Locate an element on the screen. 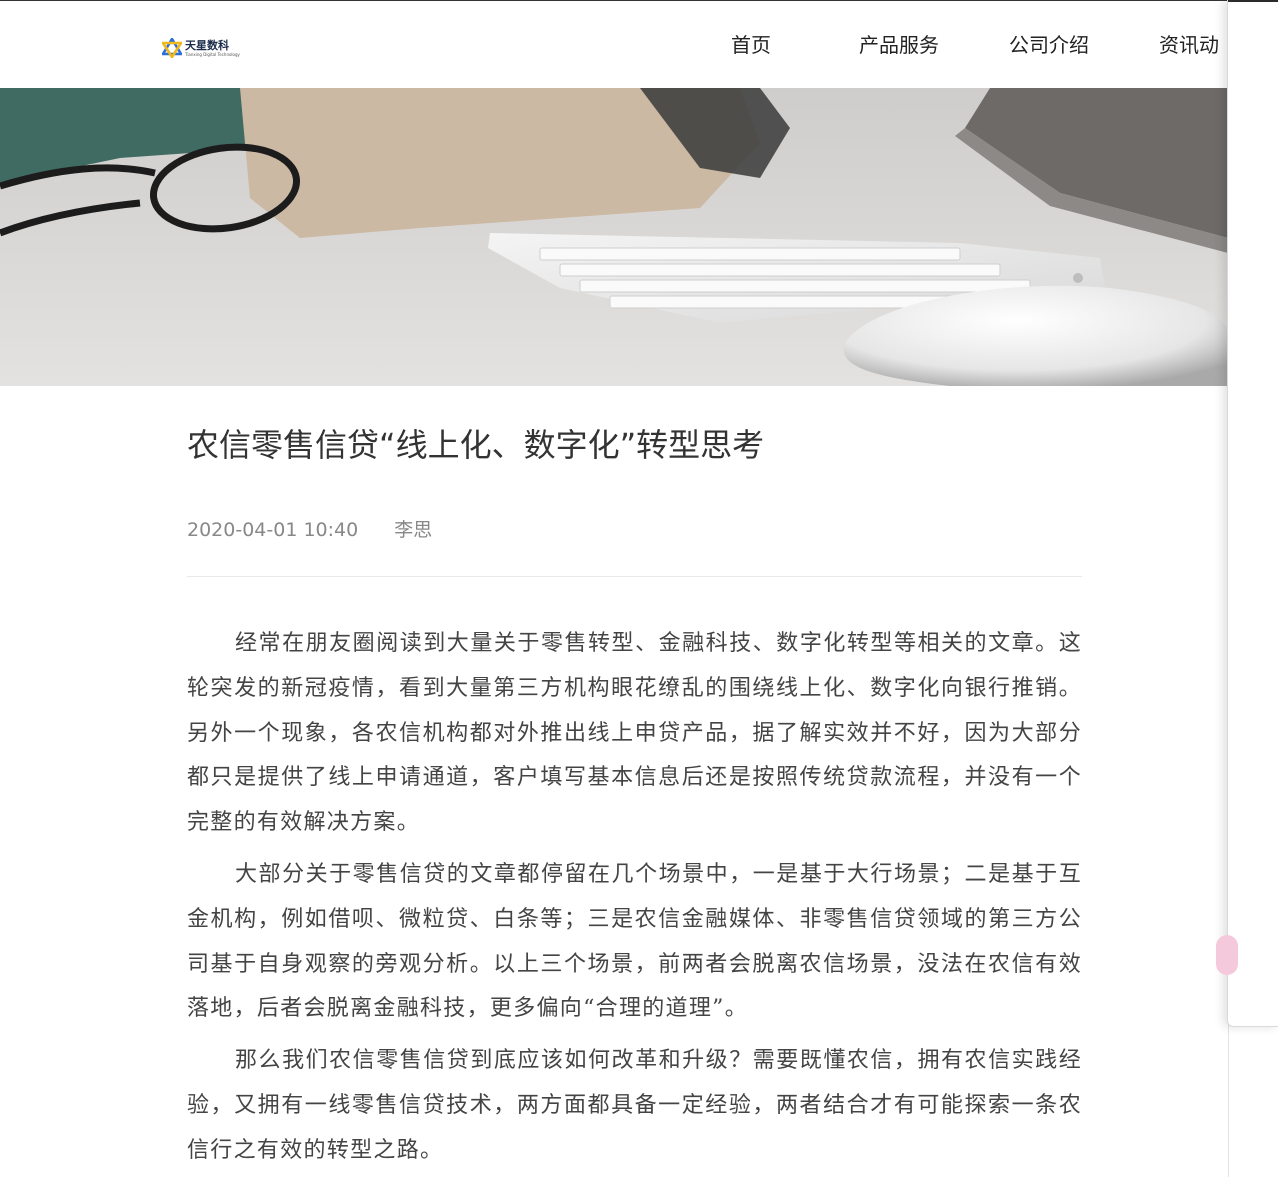 The height and width of the screenshot is (1177, 1278). article-author: 李思 is located at coordinates (413, 530).